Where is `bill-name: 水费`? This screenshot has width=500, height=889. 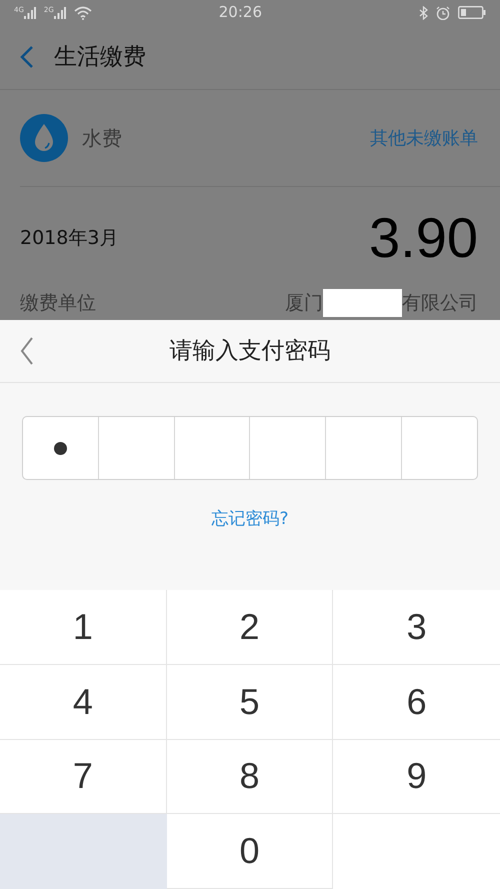
bill-name: 水费 is located at coordinates (102, 138).